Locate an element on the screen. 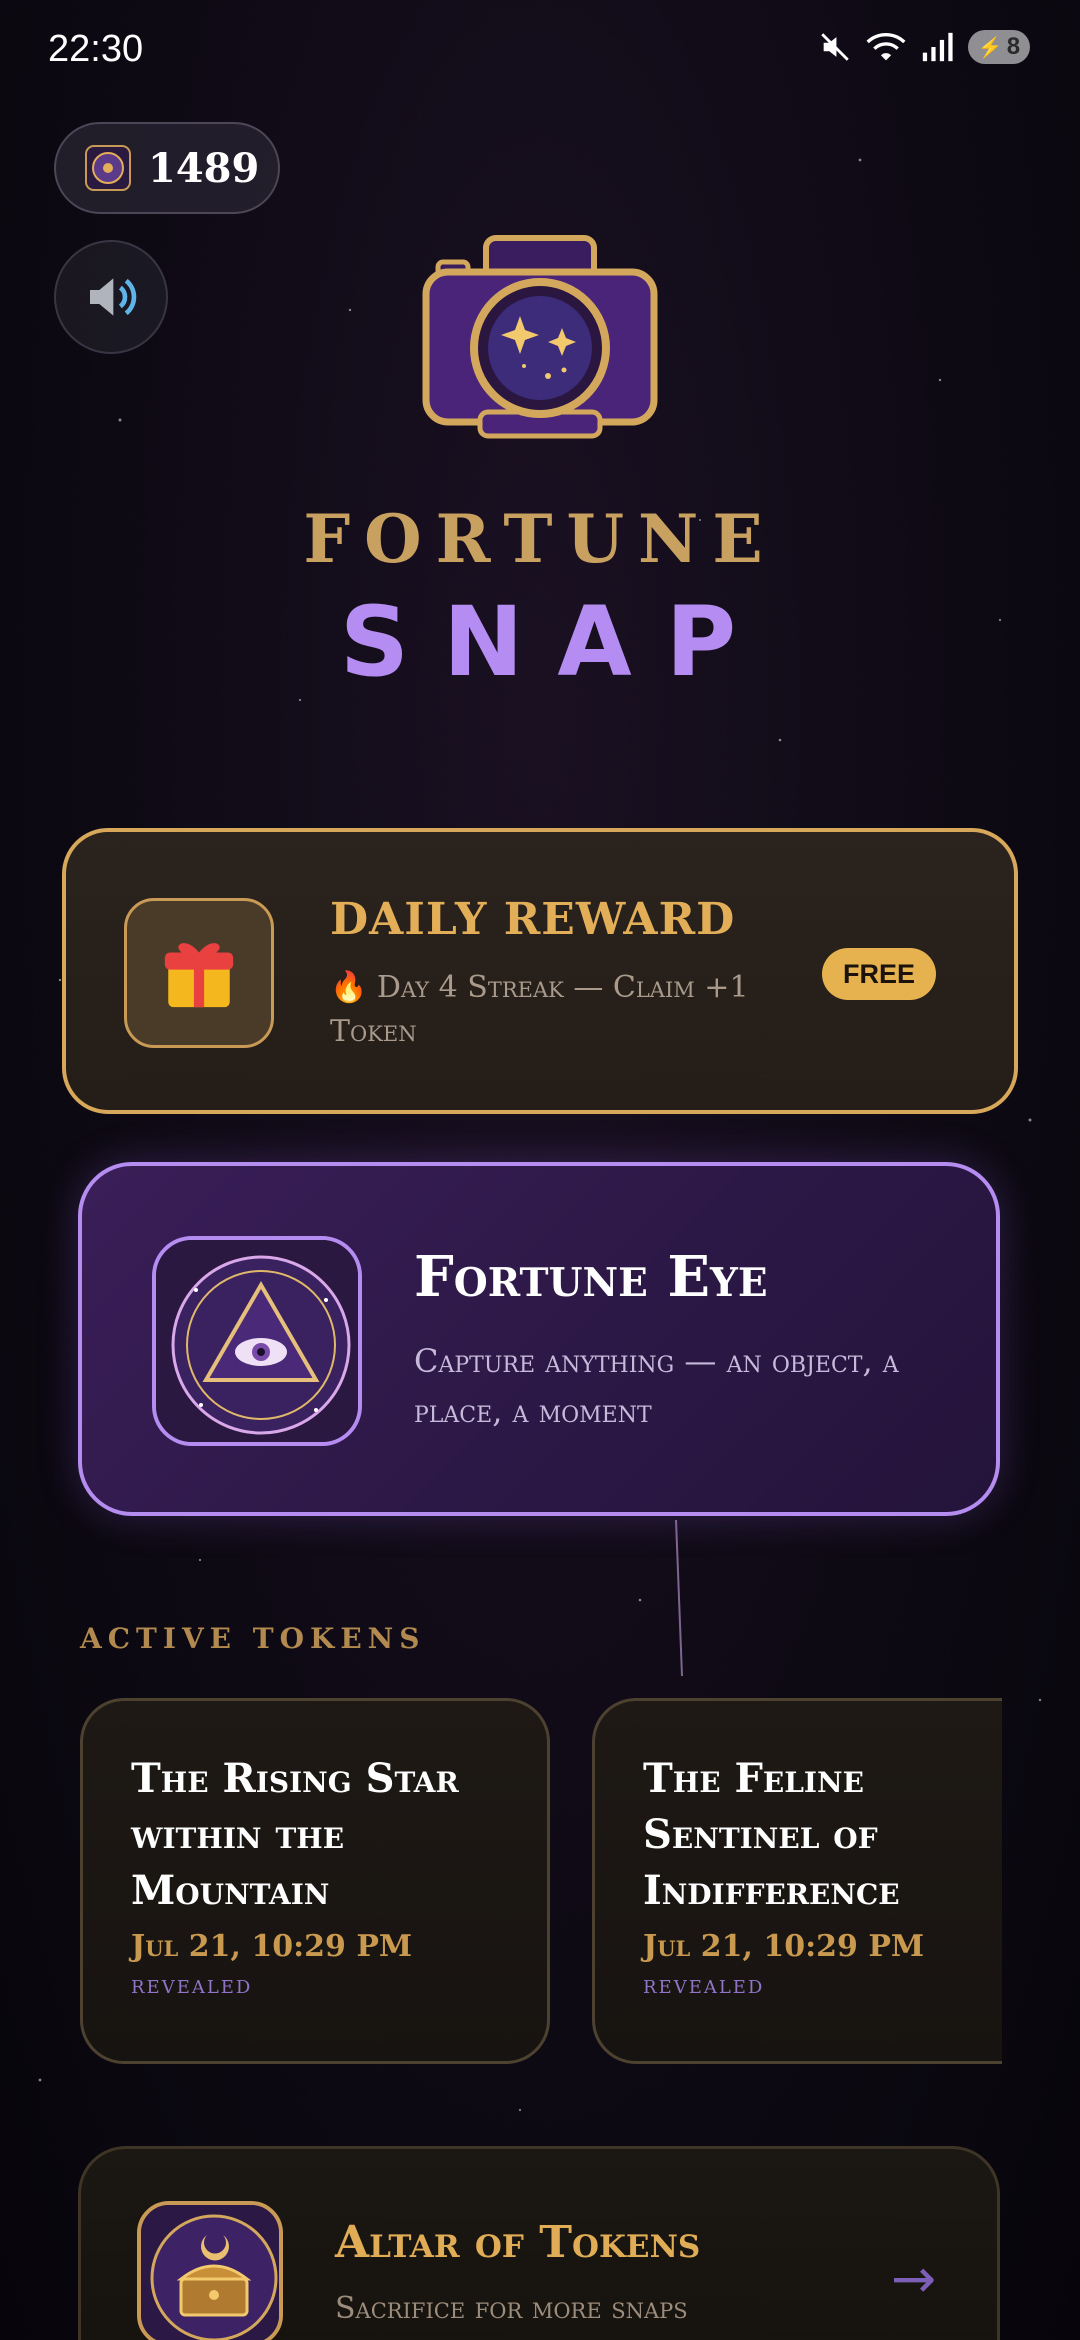  token-balance: 1489 is located at coordinates (167, 168).